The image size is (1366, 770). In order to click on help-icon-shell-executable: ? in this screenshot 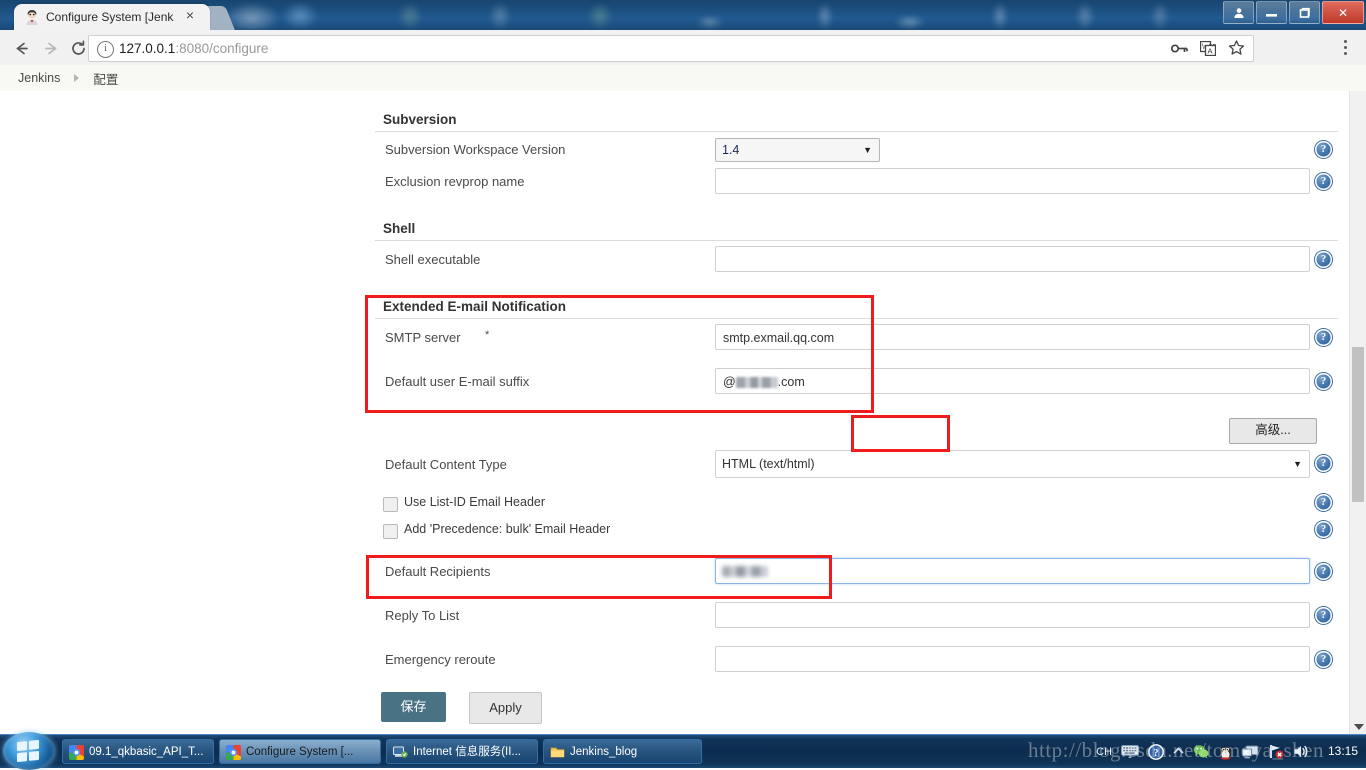, I will do `click(1323, 259)`.